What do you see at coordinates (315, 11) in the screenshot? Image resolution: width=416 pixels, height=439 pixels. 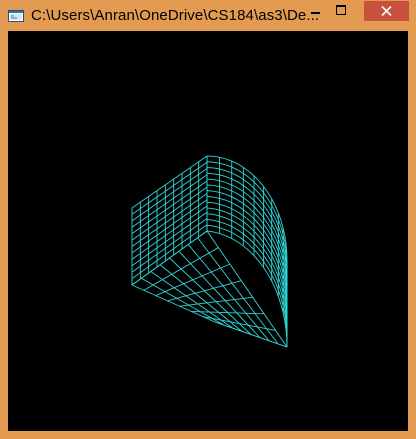 I see `minimize-button` at bounding box center [315, 11].